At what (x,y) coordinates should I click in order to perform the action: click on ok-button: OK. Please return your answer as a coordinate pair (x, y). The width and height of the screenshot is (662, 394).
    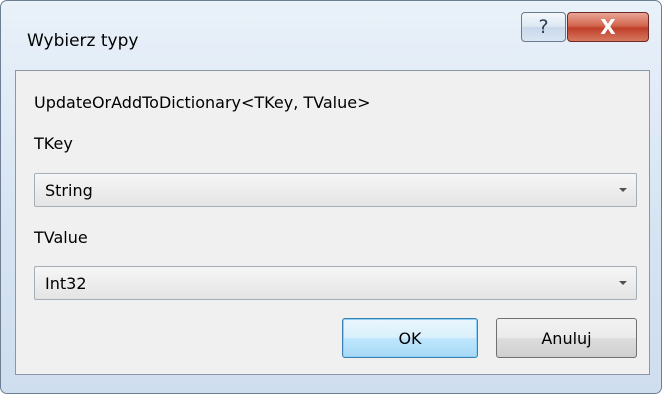
    Looking at the image, I should click on (410, 338).